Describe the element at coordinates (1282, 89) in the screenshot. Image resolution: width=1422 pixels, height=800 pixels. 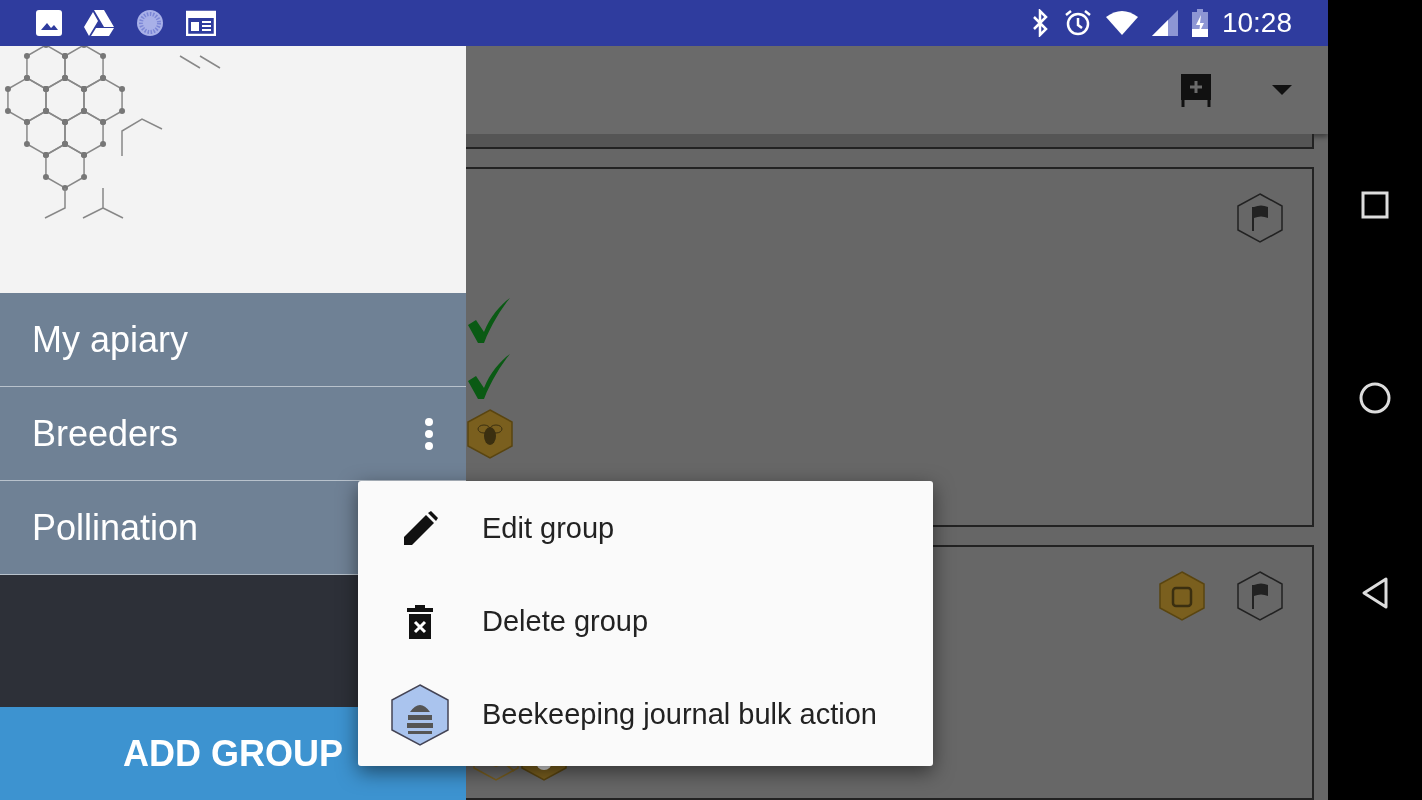
I see `dropdown-caret-icon` at that location.